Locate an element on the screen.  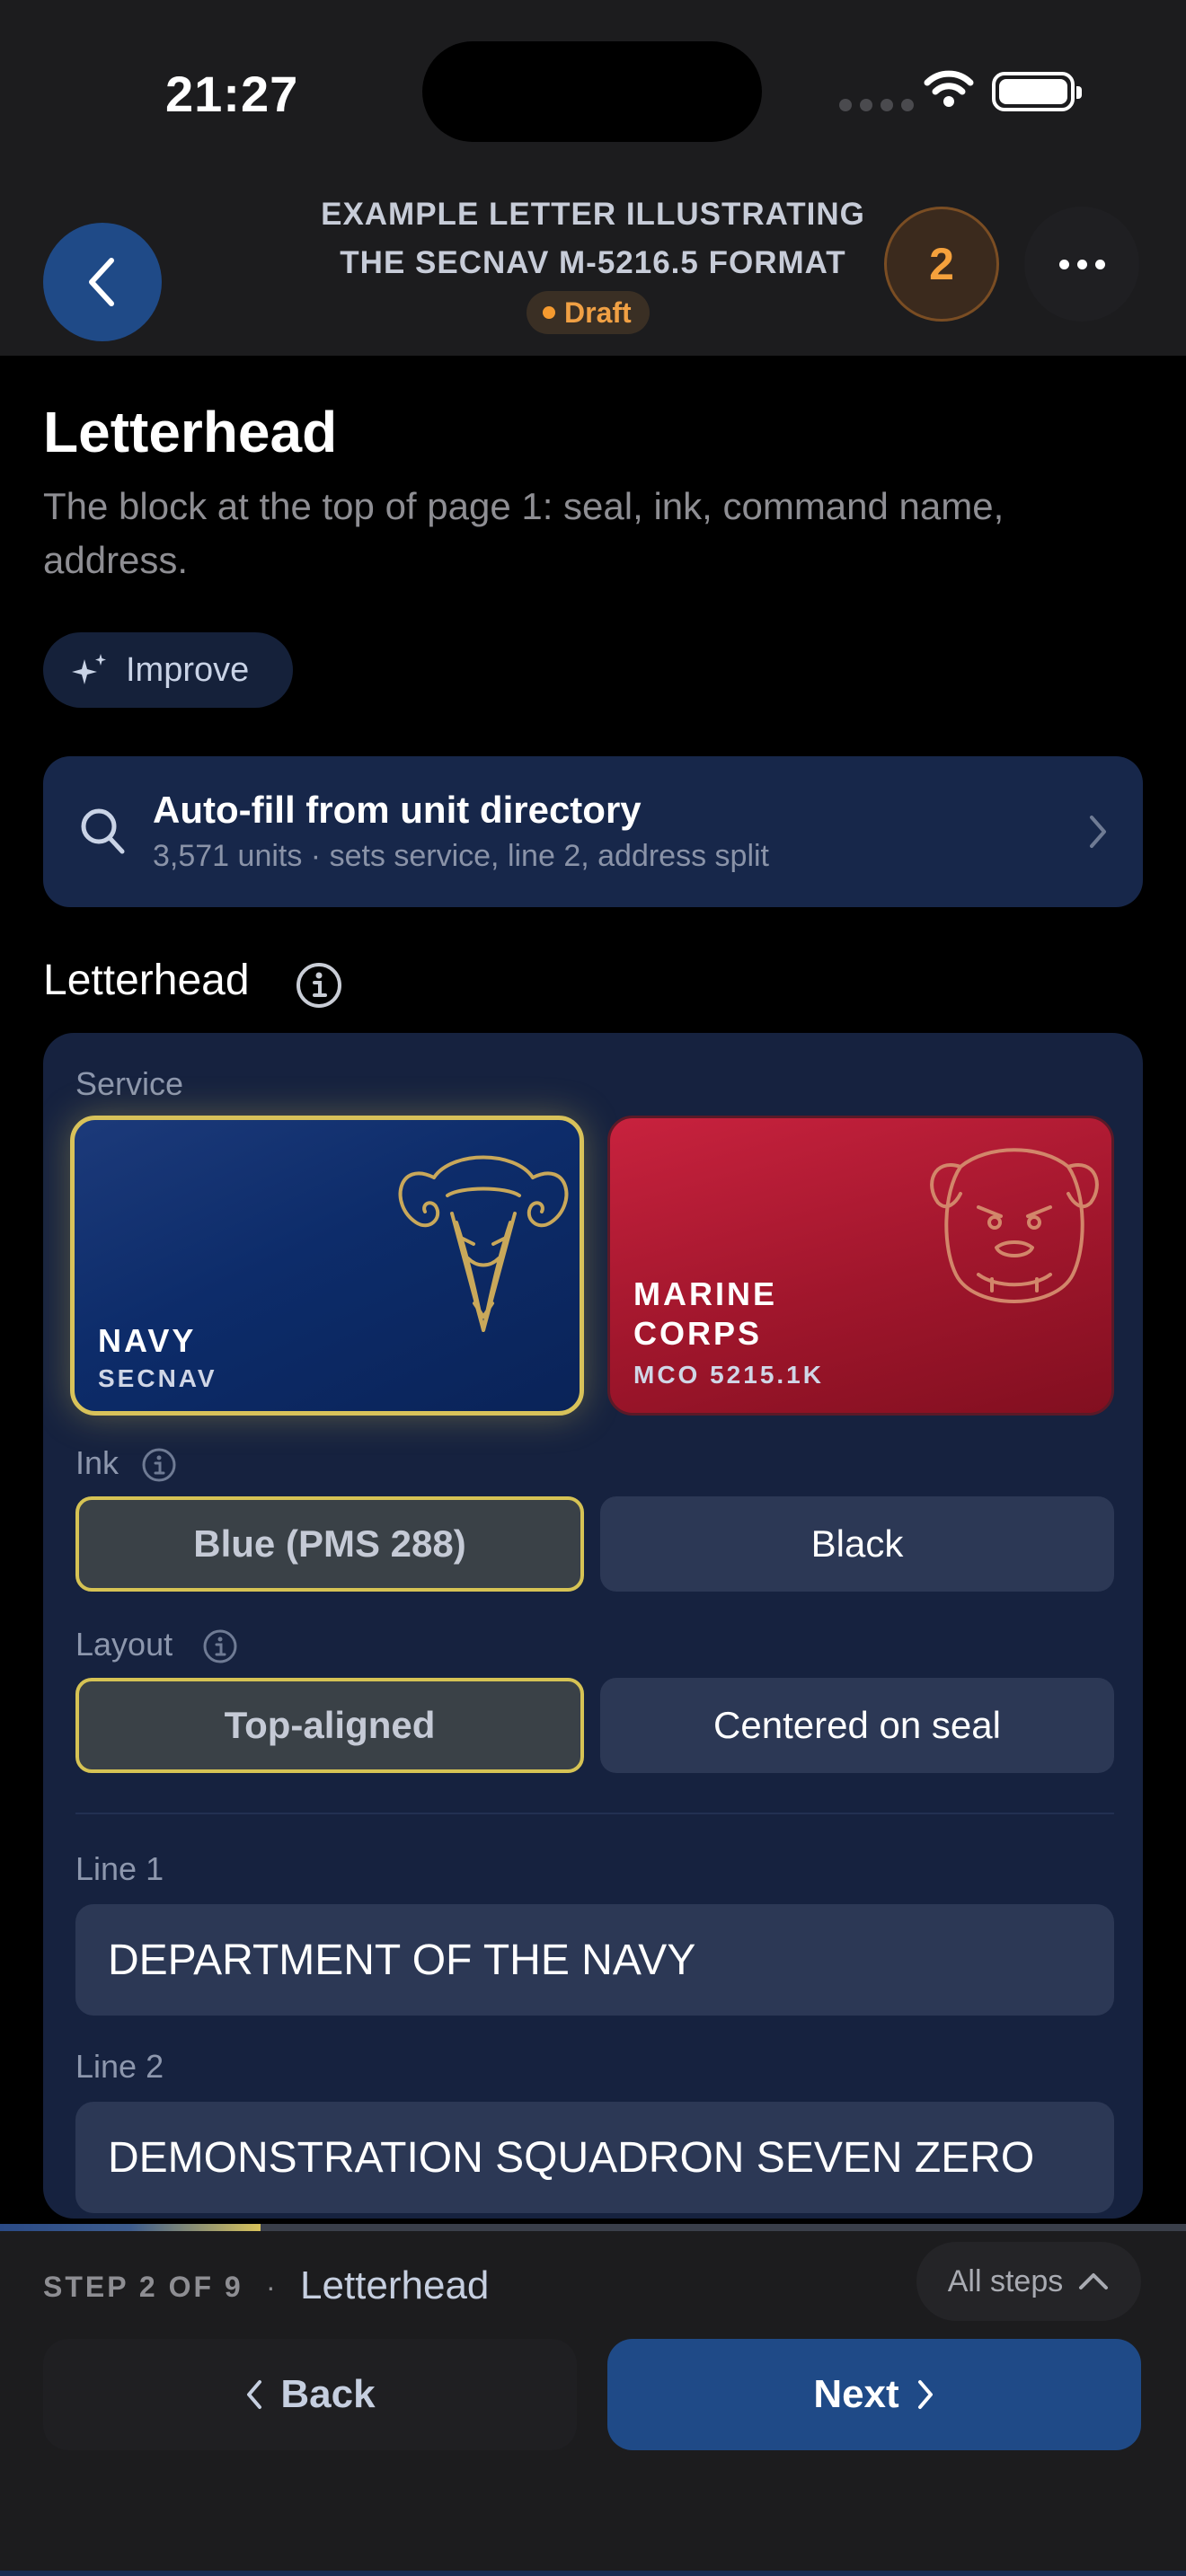
autofill-title: Auto-fill from unit directory is located at coordinates (397, 810).